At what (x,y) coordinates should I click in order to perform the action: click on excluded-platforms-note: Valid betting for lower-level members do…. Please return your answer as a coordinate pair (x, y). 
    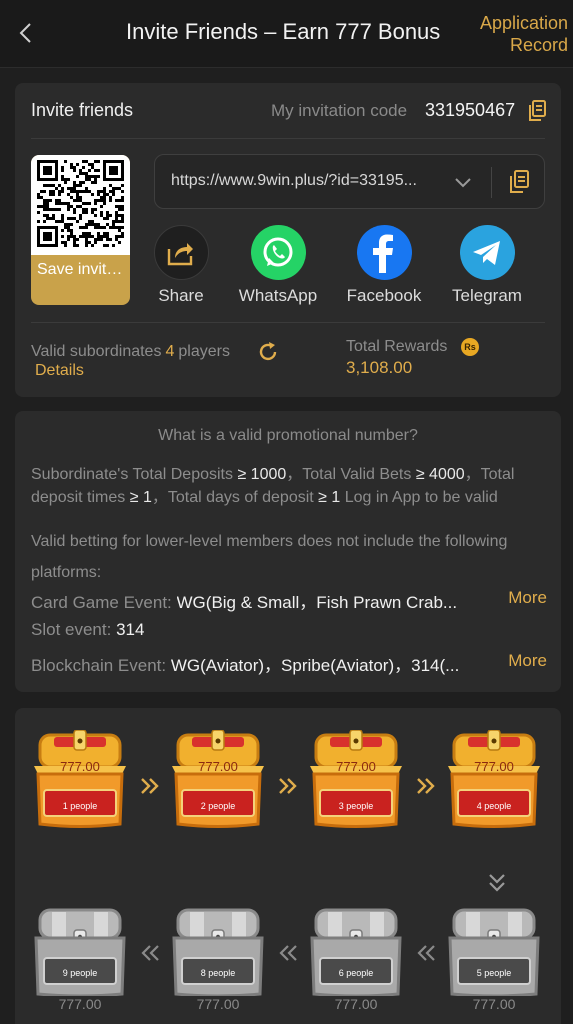
    Looking at the image, I should click on (269, 557).